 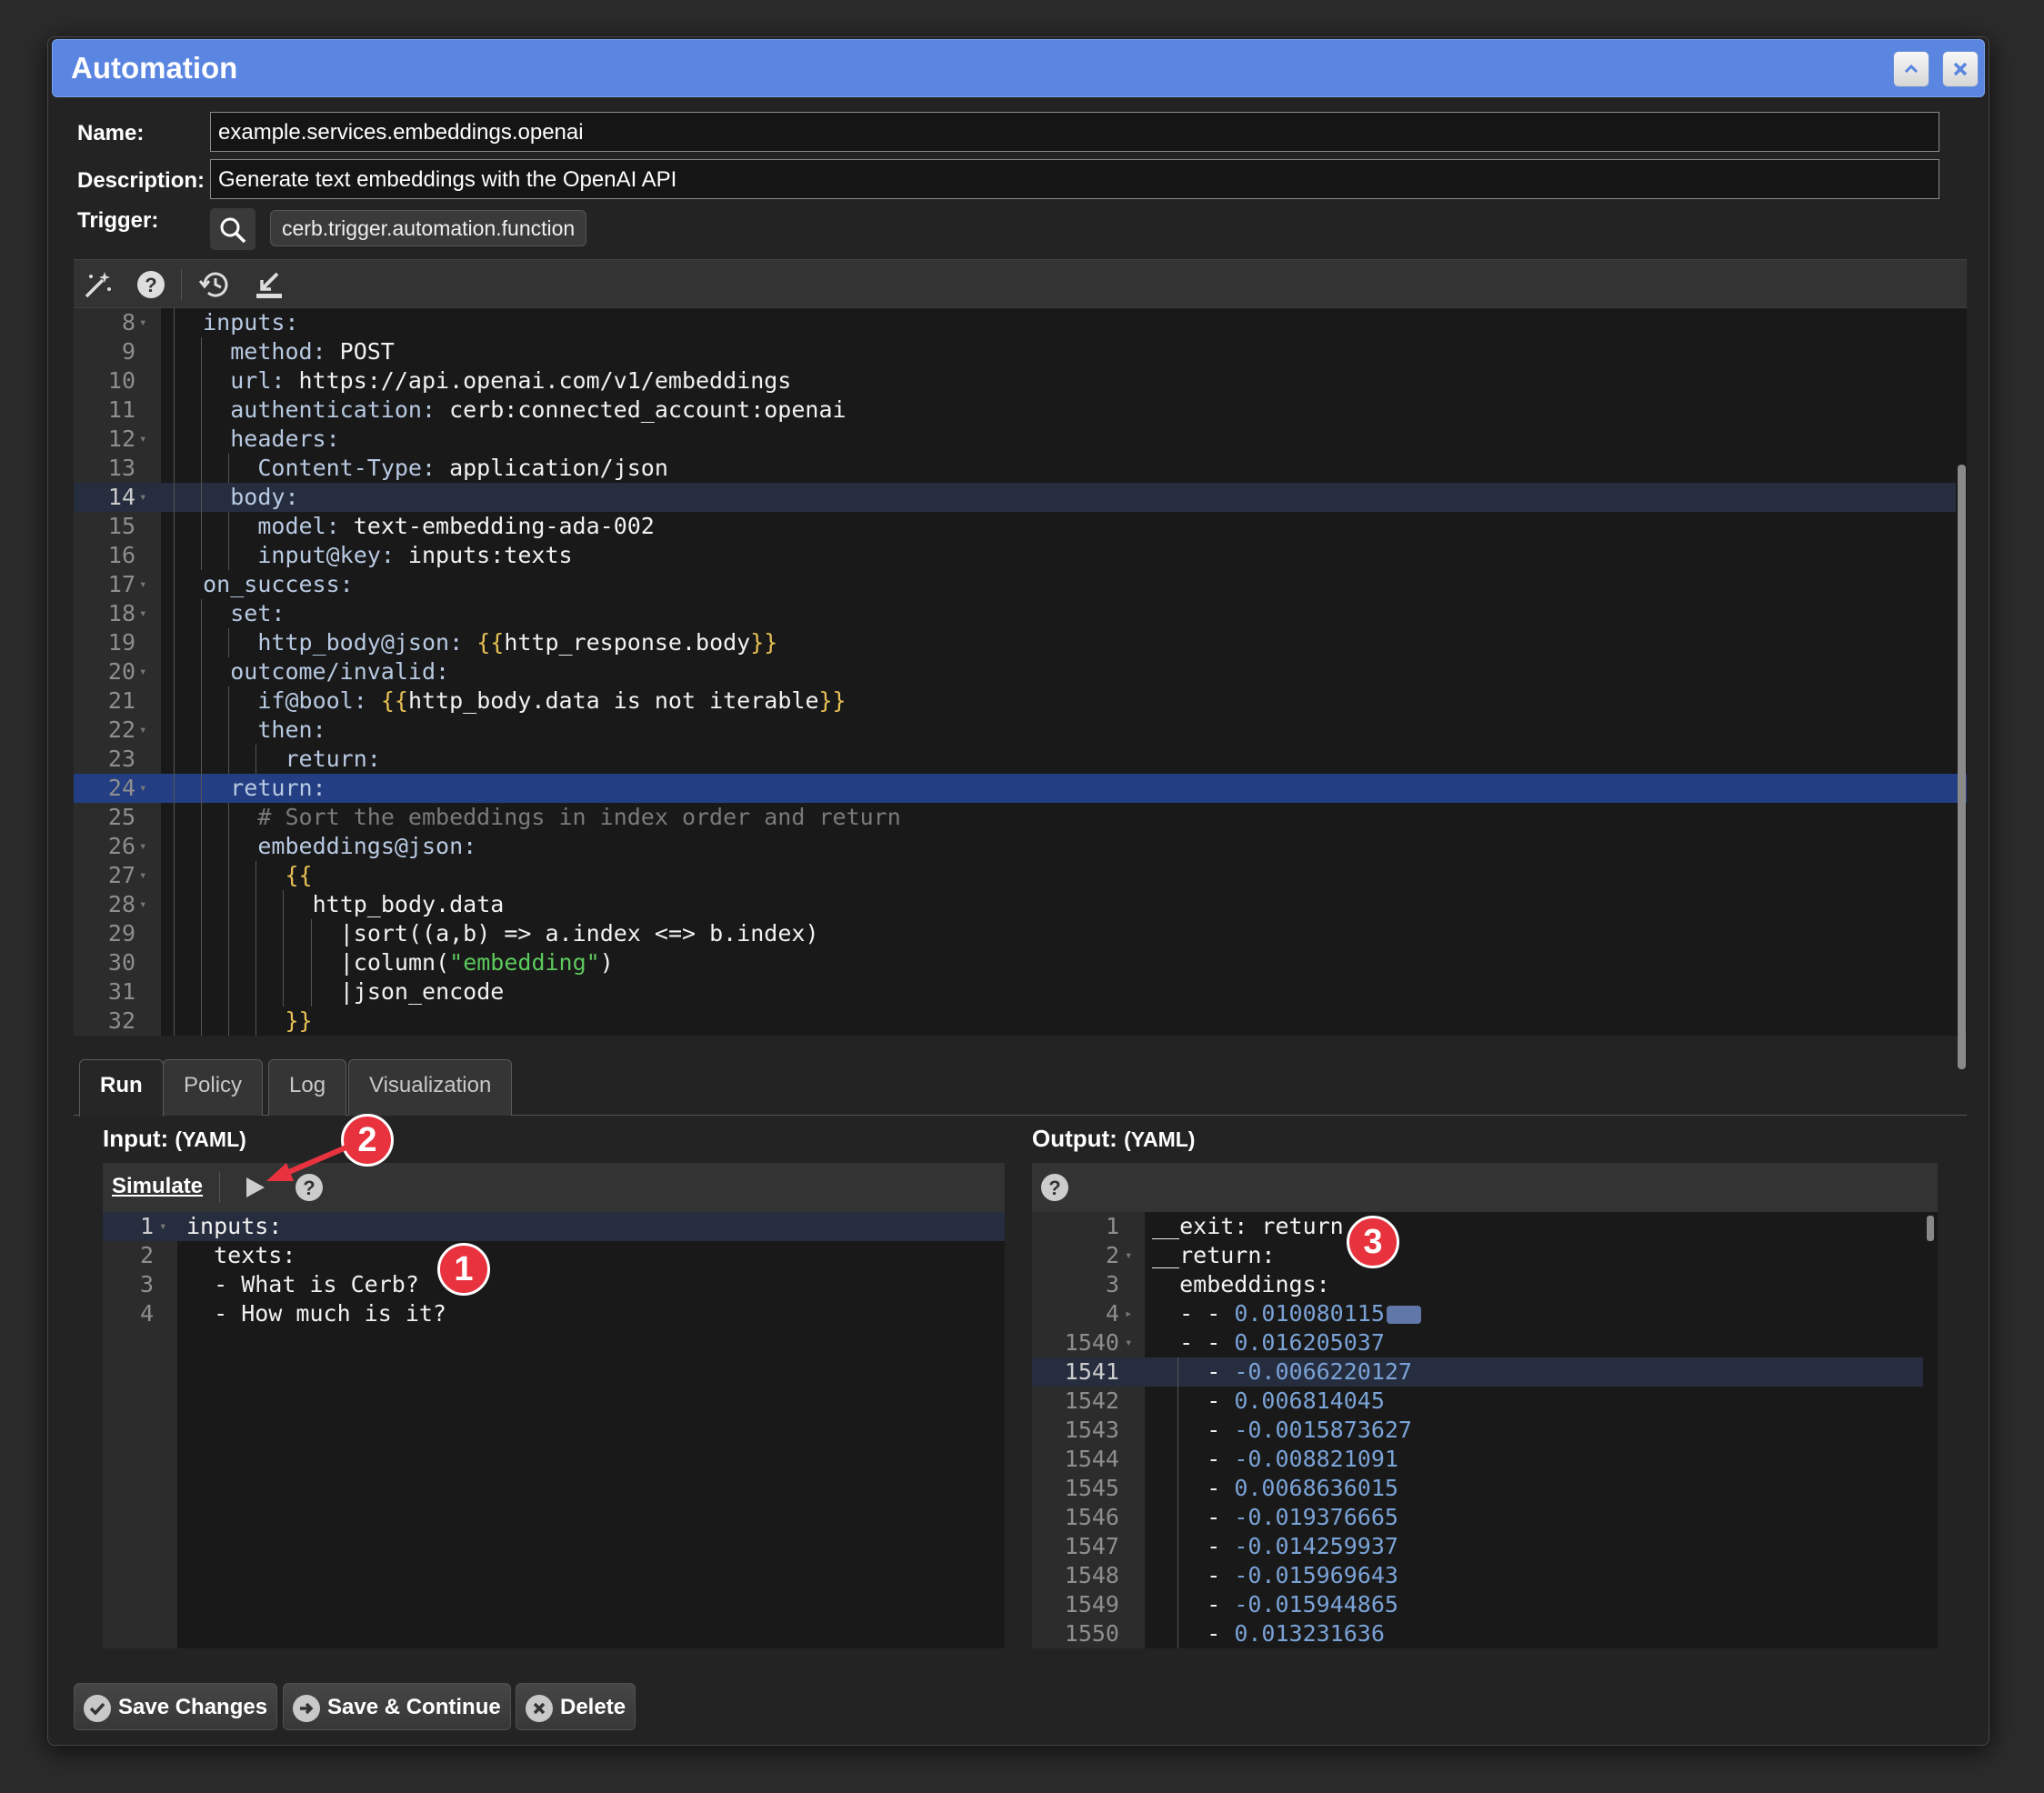 What do you see at coordinates (307, 1087) in the screenshot?
I see `tab-log: Log` at bounding box center [307, 1087].